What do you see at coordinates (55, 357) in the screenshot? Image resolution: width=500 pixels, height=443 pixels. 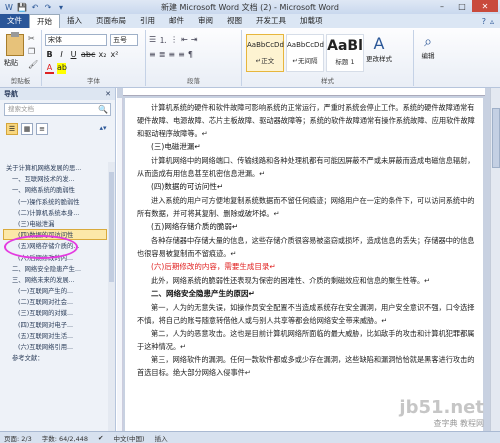 I see `nav-heading-item: 参考文献：` at bounding box center [55, 357].